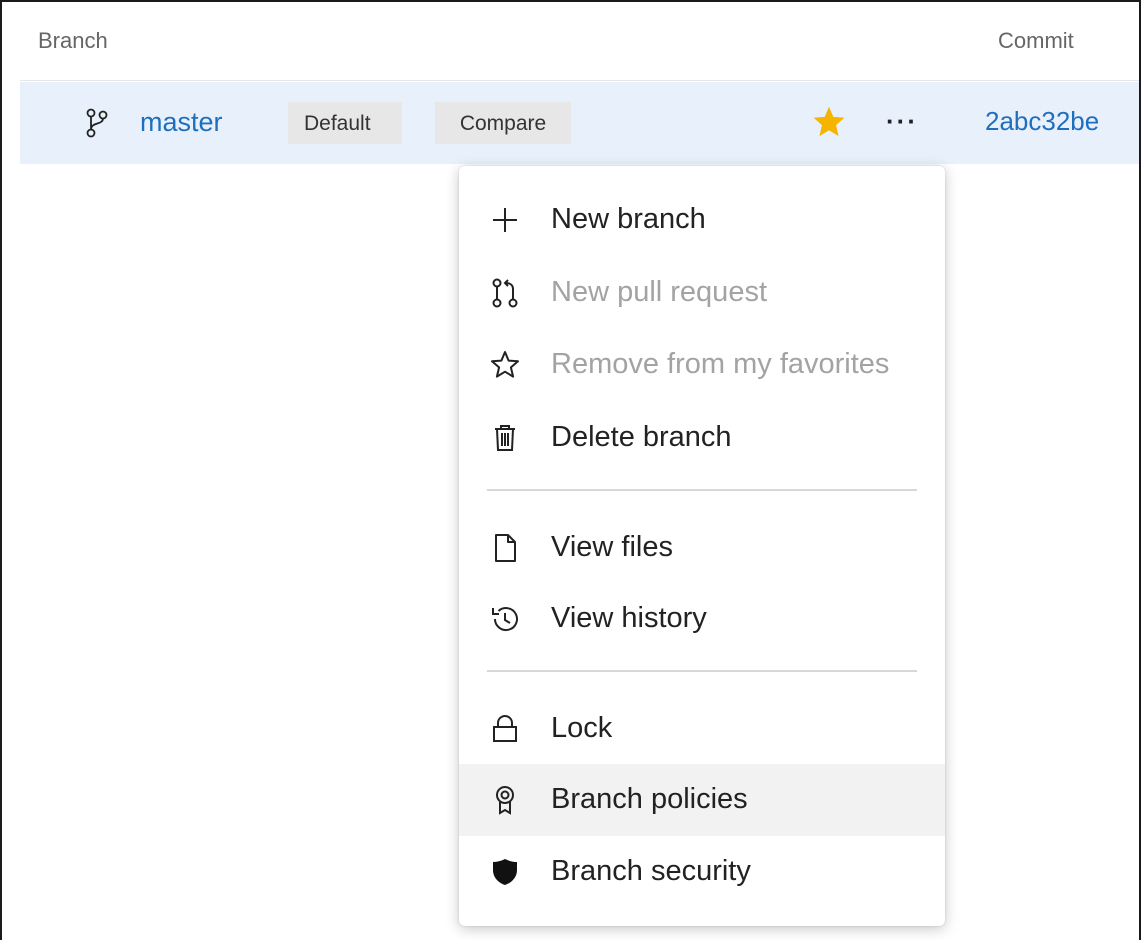 Image resolution: width=1141 pixels, height=940 pixels. What do you see at coordinates (505, 872) in the screenshot?
I see `shield-icon` at bounding box center [505, 872].